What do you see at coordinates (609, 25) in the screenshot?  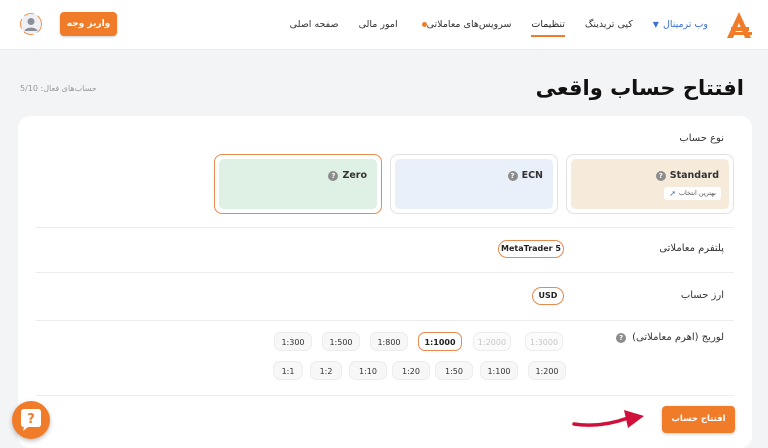 I see `nav-copy-trading: کپی تریدینگ` at bounding box center [609, 25].